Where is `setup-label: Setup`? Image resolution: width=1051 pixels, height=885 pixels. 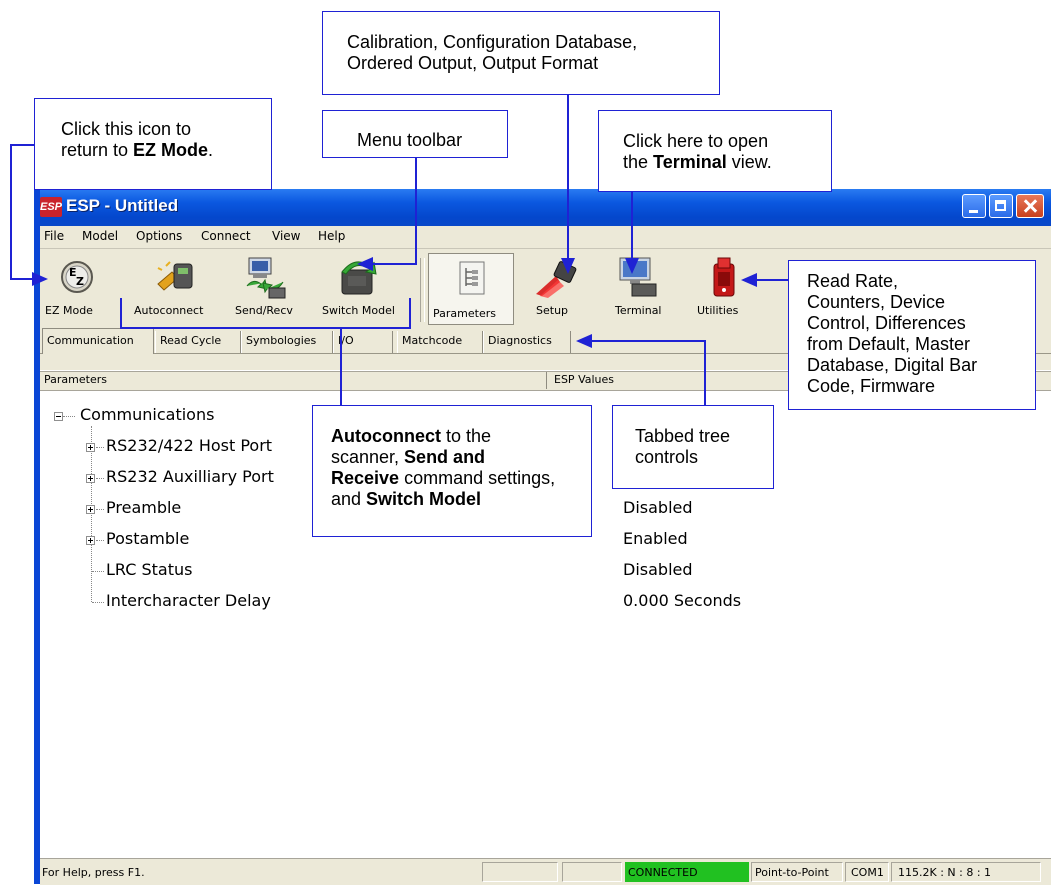 setup-label: Setup is located at coordinates (552, 310).